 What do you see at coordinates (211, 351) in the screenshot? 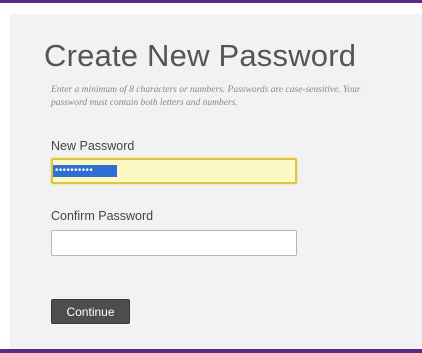
I see `bottom-accent-bar` at bounding box center [211, 351].